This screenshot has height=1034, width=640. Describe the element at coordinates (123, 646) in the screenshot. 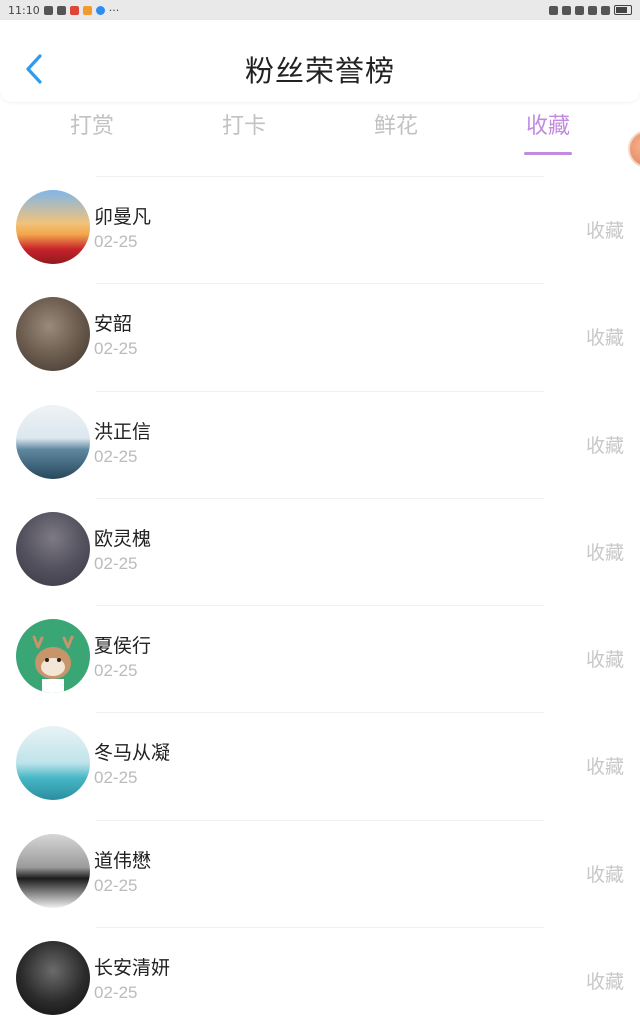

I see `fan-name: 夏侯行` at that location.